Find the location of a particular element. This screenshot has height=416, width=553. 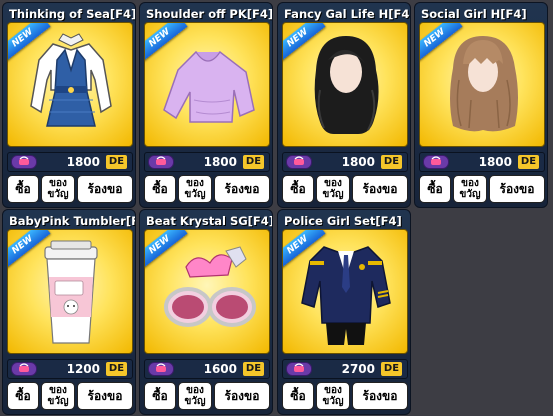

item-title: BabyPink Tumbler[F4] is located at coordinates (72, 221).